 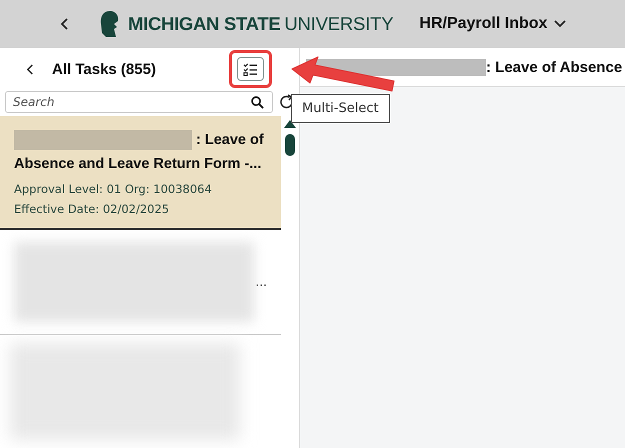 What do you see at coordinates (290, 124) in the screenshot?
I see `scroll-up-icon` at bounding box center [290, 124].